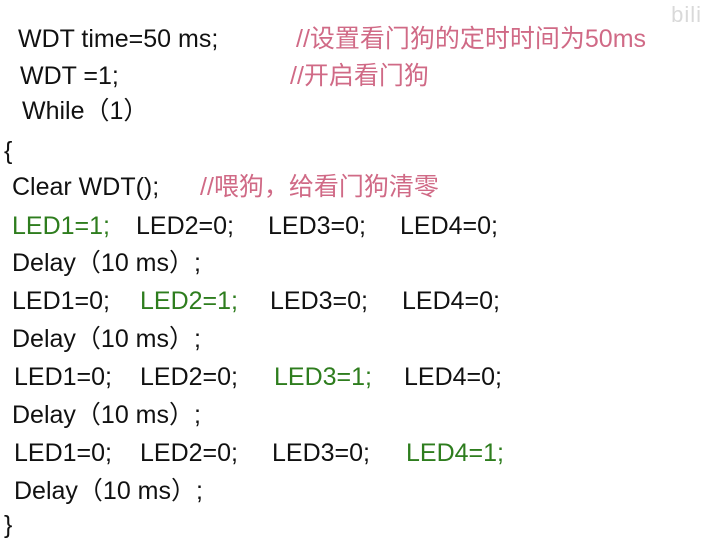 This screenshot has height=548, width=706. Describe the element at coordinates (63, 377) in the screenshot. I see `block3-led1: LED1=0;` at that location.